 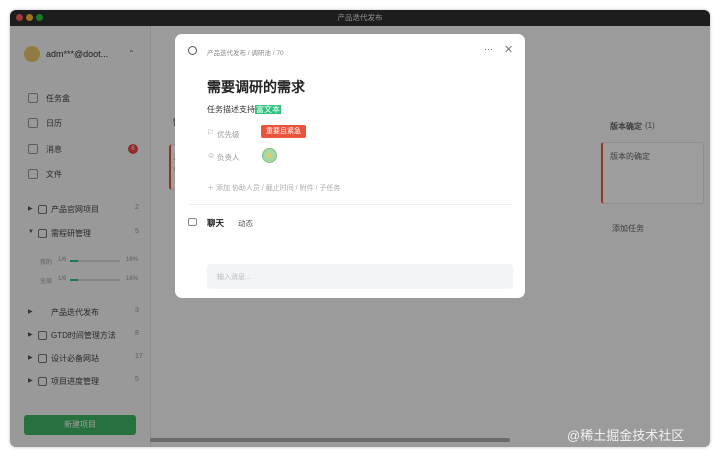 What do you see at coordinates (488, 49) in the screenshot?
I see `more-icon: ···` at bounding box center [488, 49].